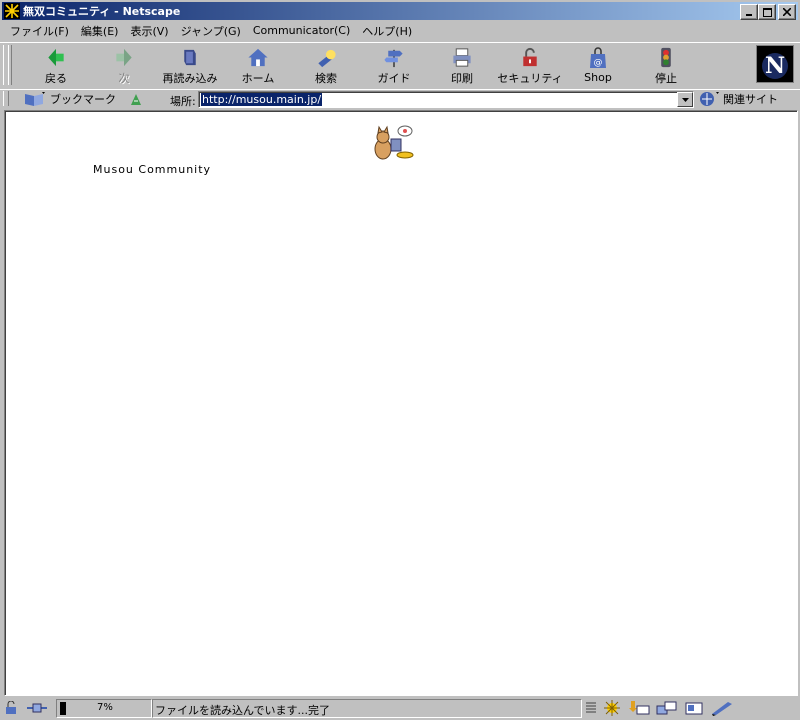 This screenshot has width=800, height=720. Describe the element at coordinates (190, 78) in the screenshot. I see `reload-label: 再読み込み` at that location.